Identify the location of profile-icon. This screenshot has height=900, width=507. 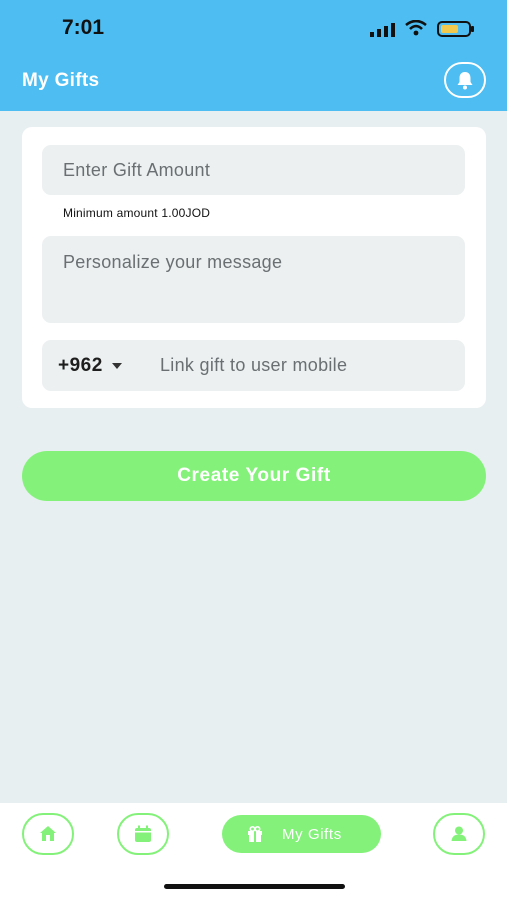
(459, 833).